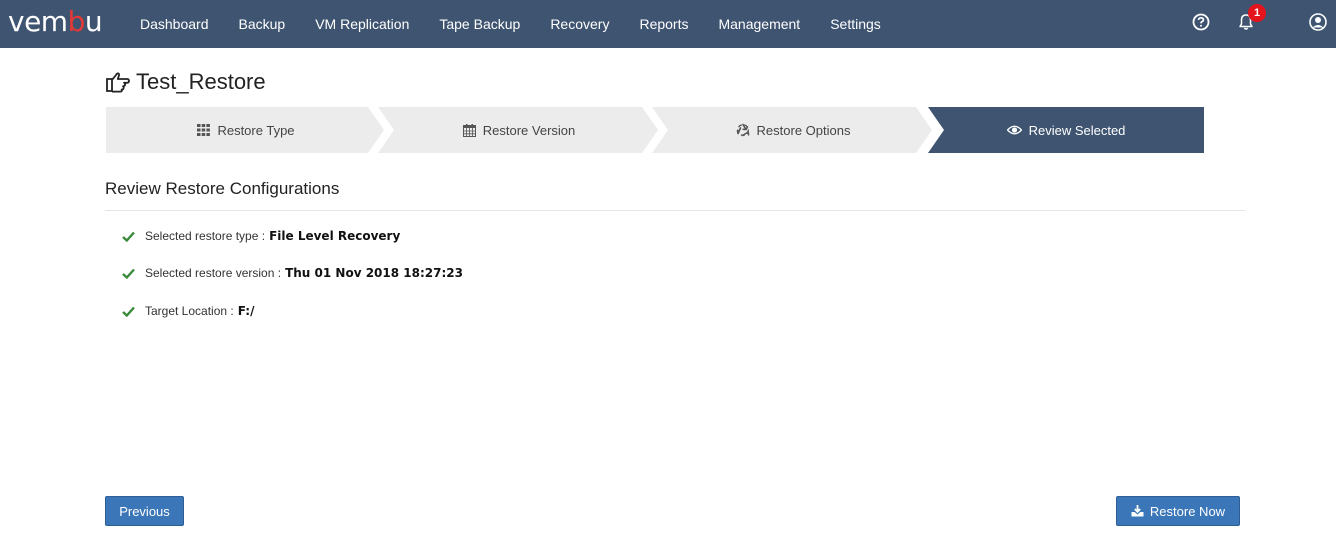 Image resolution: width=1336 pixels, height=539 pixels. What do you see at coordinates (335, 236) in the screenshot?
I see `review-value: File Level Recovery` at bounding box center [335, 236].